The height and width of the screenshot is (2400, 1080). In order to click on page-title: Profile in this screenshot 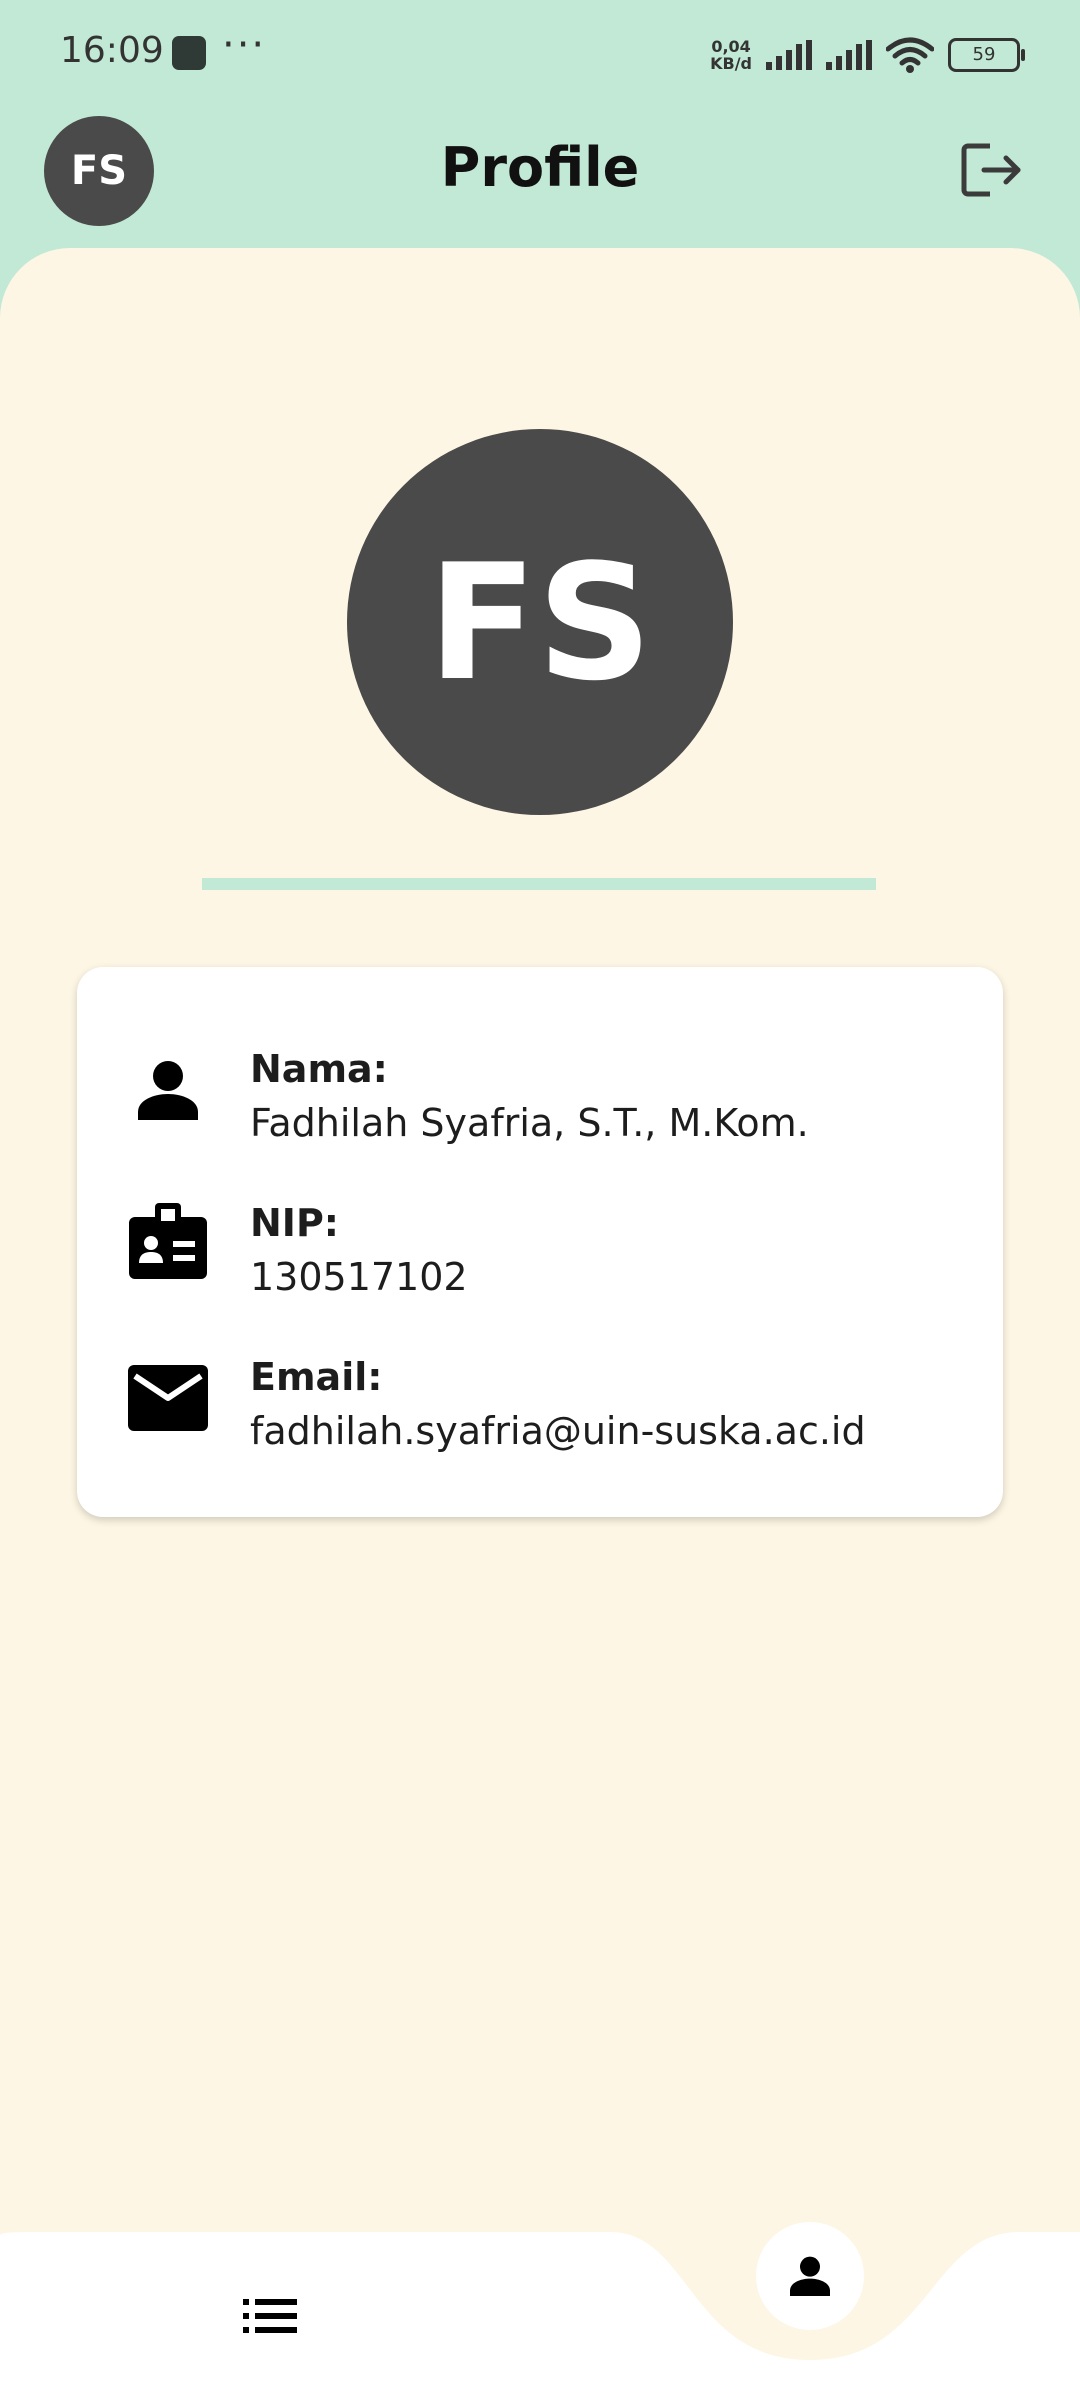, I will do `click(540, 167)`.